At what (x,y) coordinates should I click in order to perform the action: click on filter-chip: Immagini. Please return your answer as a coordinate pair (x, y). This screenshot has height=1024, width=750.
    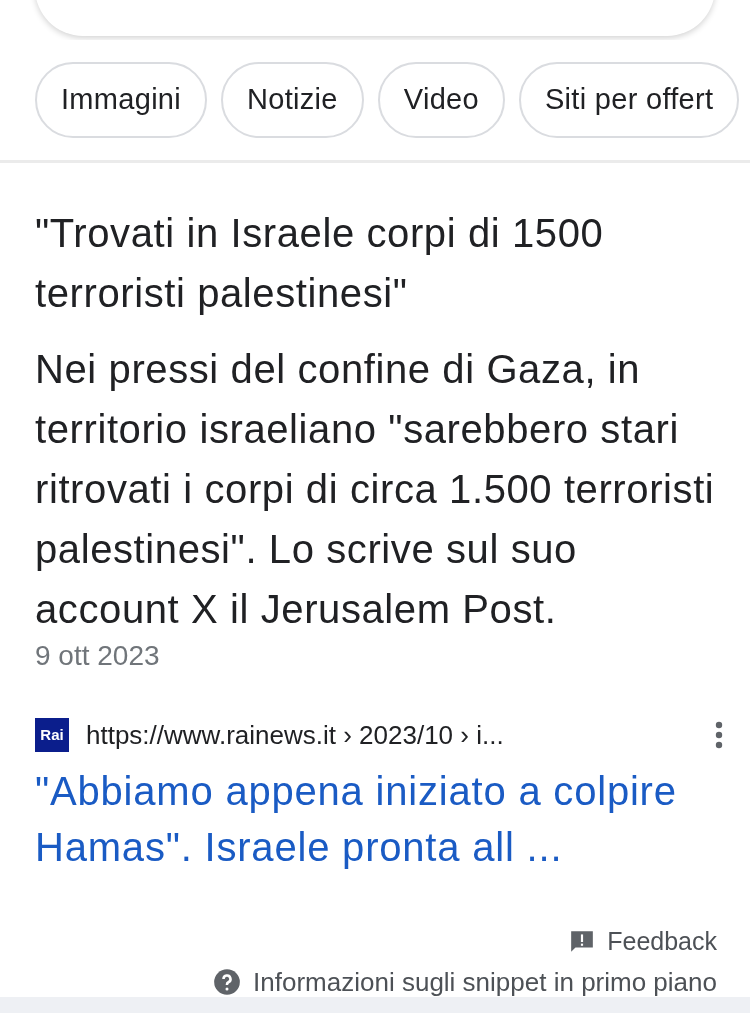
    Looking at the image, I should click on (121, 100).